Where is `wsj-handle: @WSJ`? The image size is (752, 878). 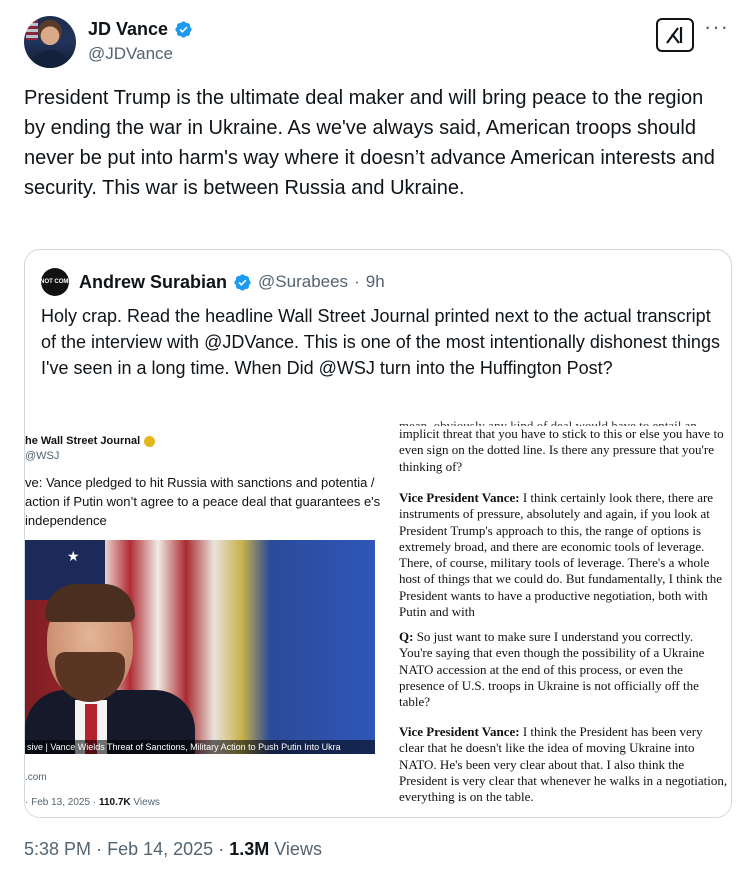
wsj-handle: @WSJ is located at coordinates (42, 456).